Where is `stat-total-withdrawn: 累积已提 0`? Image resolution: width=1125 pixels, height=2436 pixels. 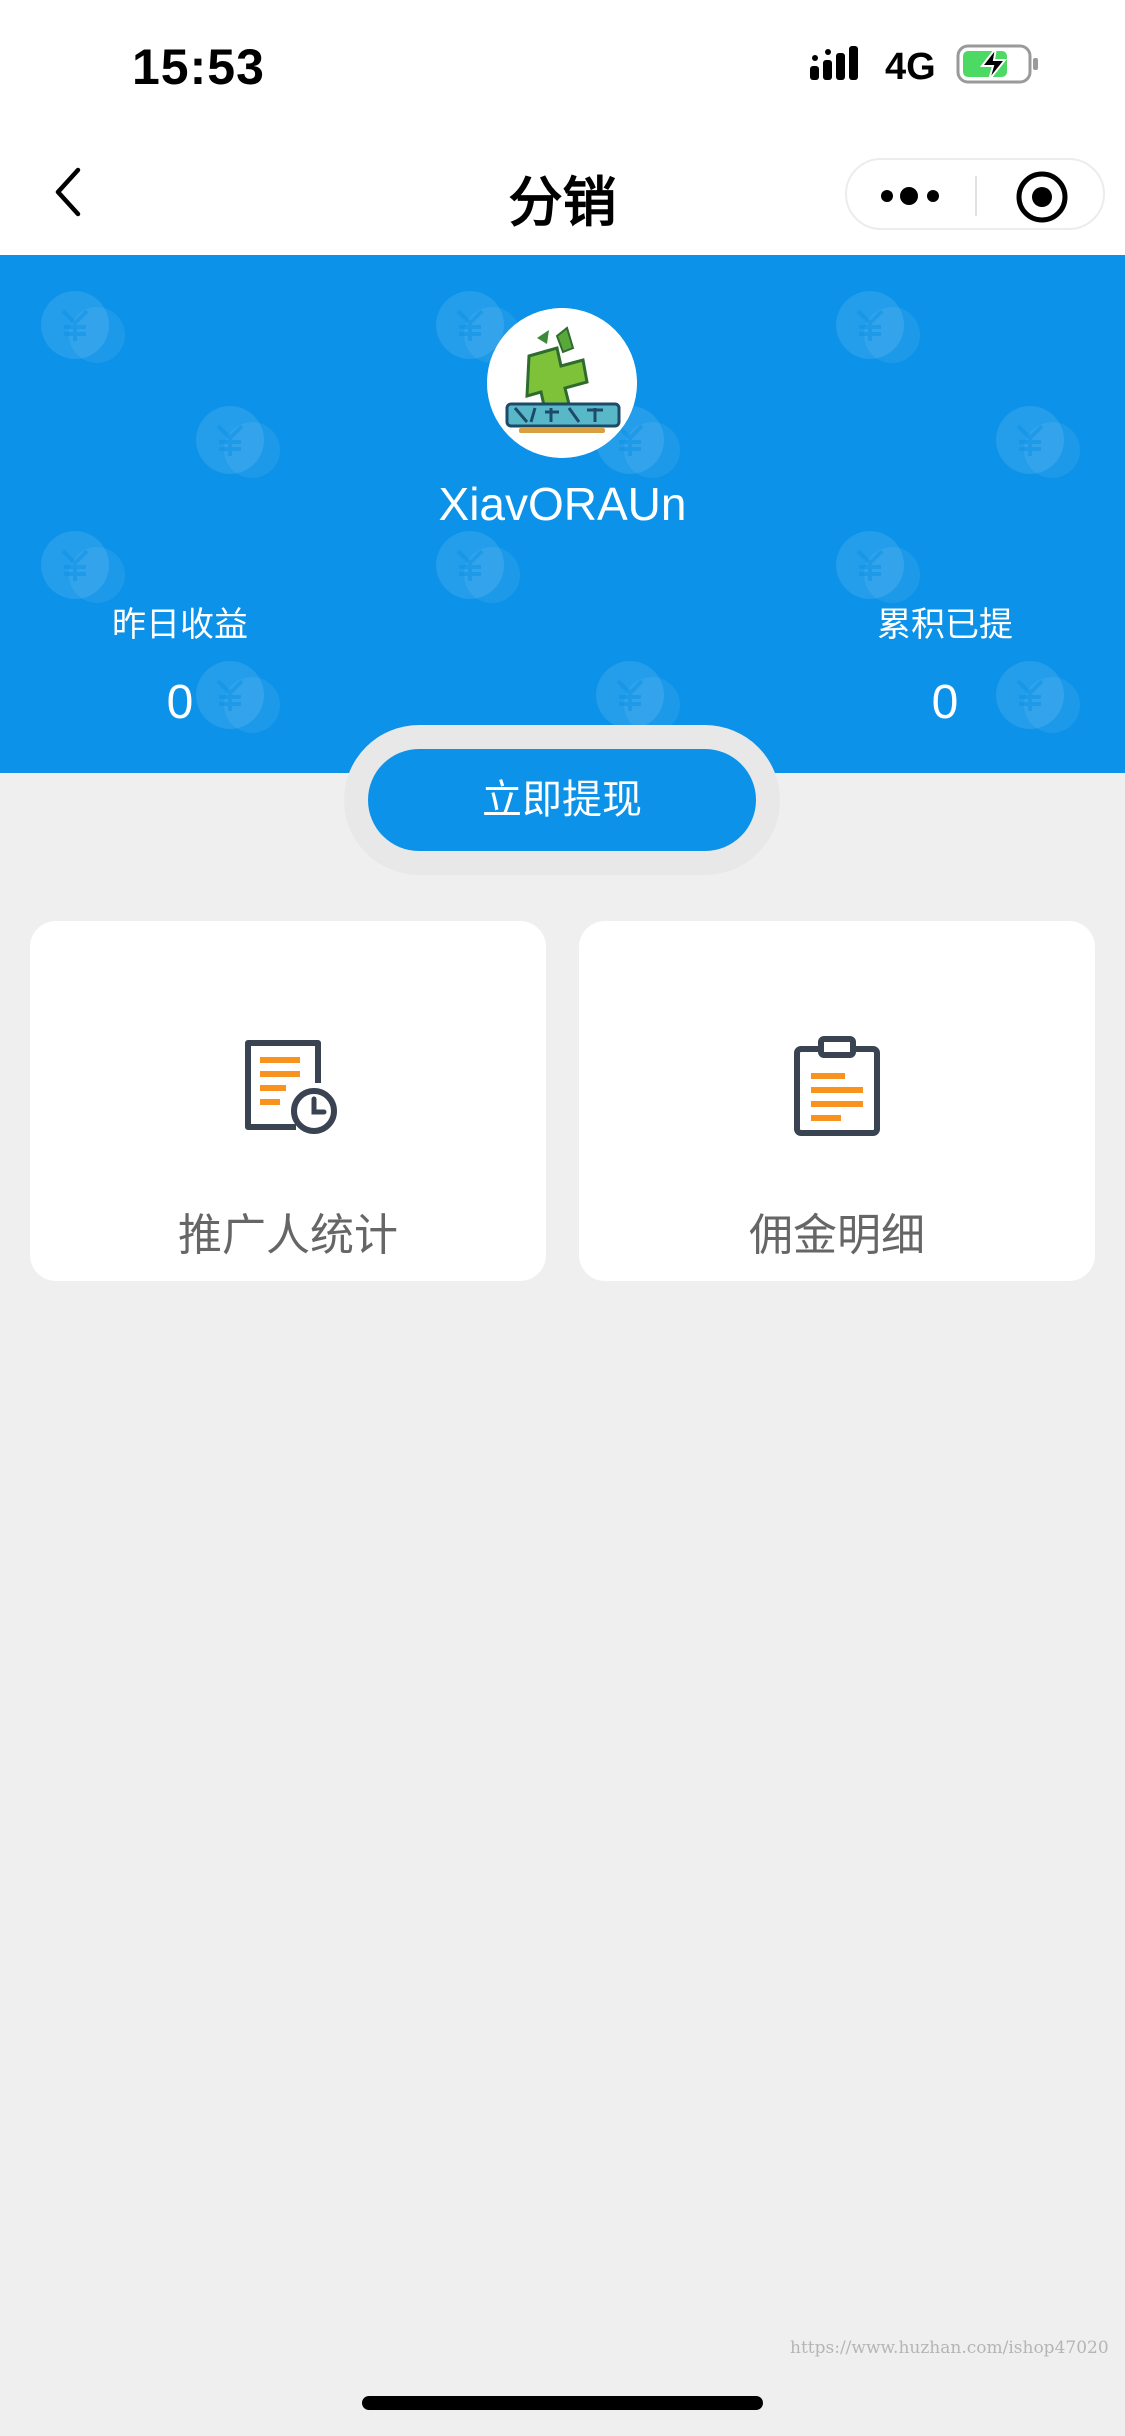
stat-total-withdrawn: 累积已提 0 is located at coordinates (945, 667).